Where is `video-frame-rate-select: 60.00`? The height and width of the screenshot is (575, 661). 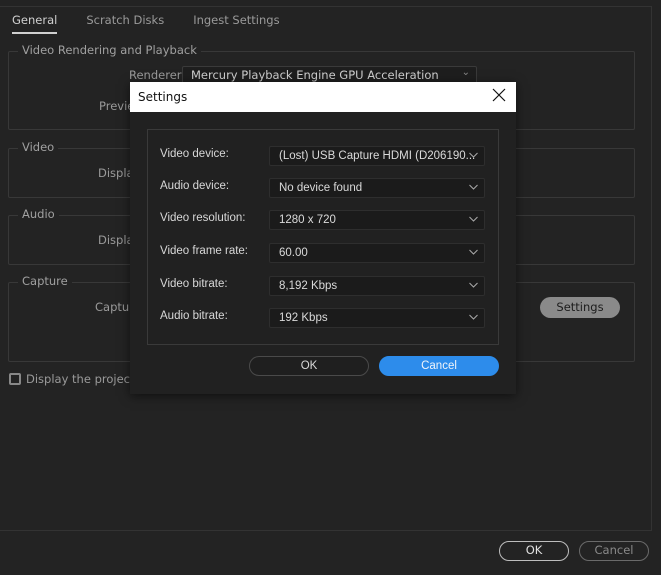 video-frame-rate-select: 60.00 is located at coordinates (377, 253).